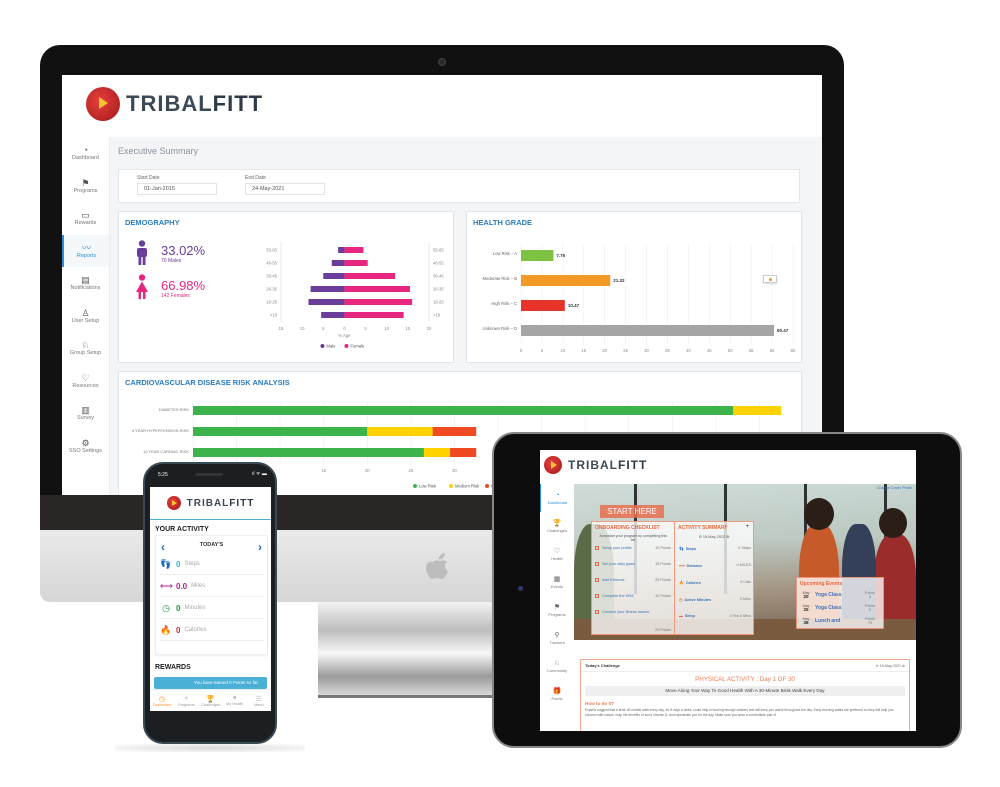 The image size is (1000, 787). What do you see at coordinates (632, 511) in the screenshot?
I see `start-here-banner: START HERE` at bounding box center [632, 511].